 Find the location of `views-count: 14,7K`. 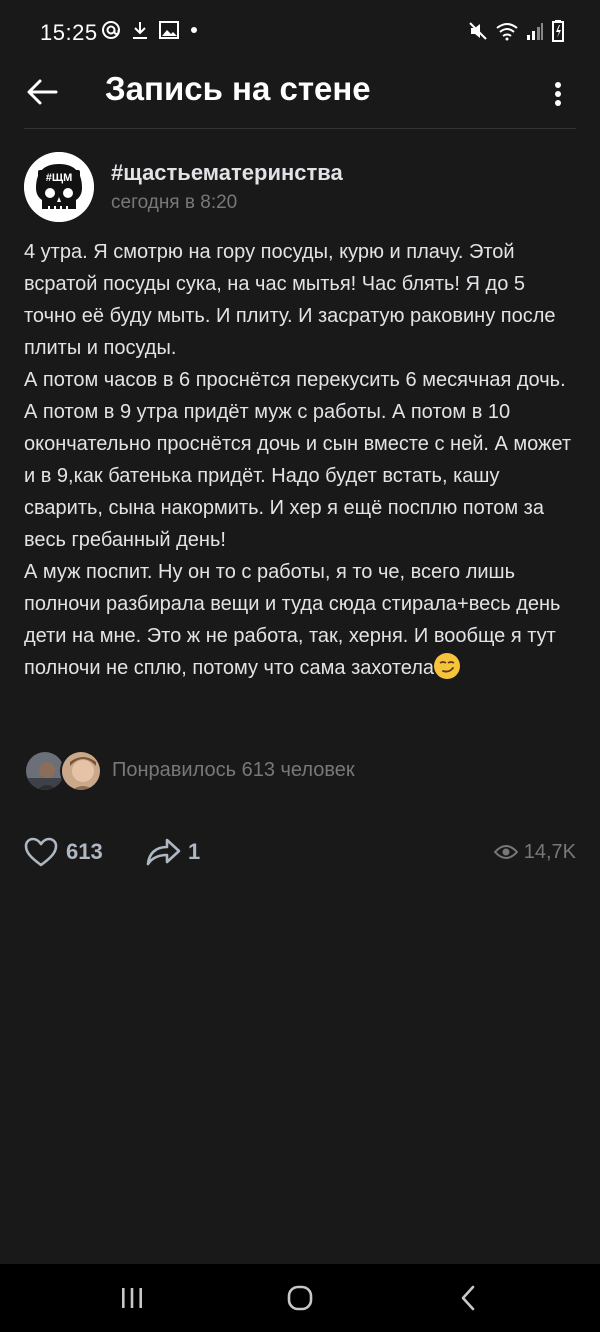

views-count: 14,7K is located at coordinates (549, 851).